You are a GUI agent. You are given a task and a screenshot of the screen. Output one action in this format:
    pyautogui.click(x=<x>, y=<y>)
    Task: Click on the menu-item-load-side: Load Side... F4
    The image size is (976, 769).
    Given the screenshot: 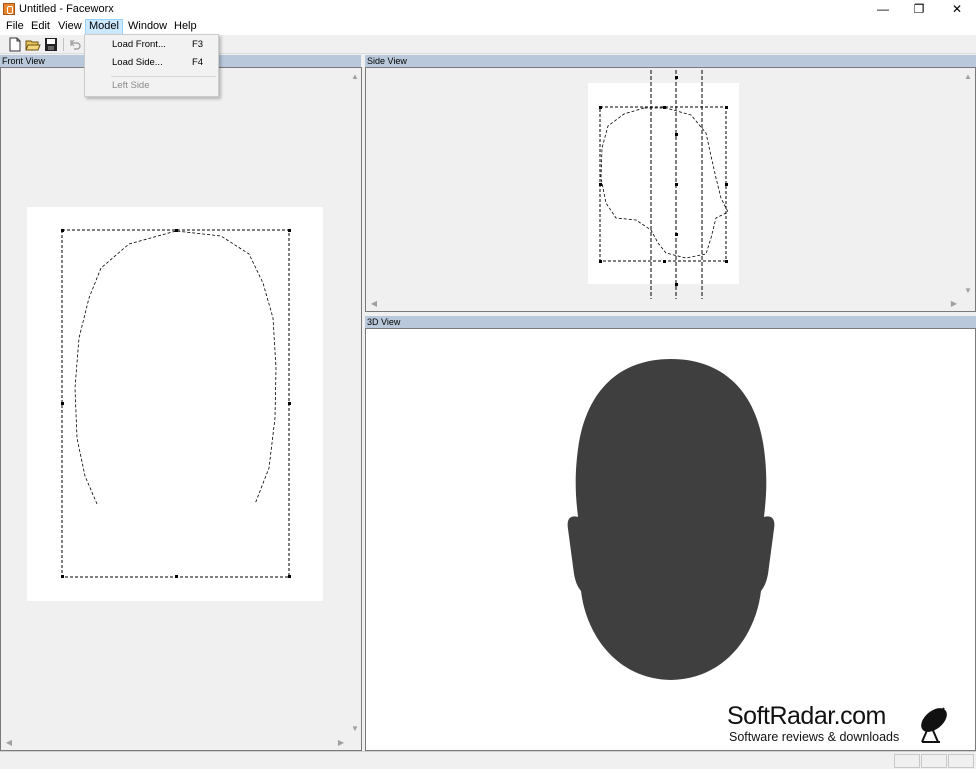 What is the action you would take?
    pyautogui.click(x=151, y=63)
    